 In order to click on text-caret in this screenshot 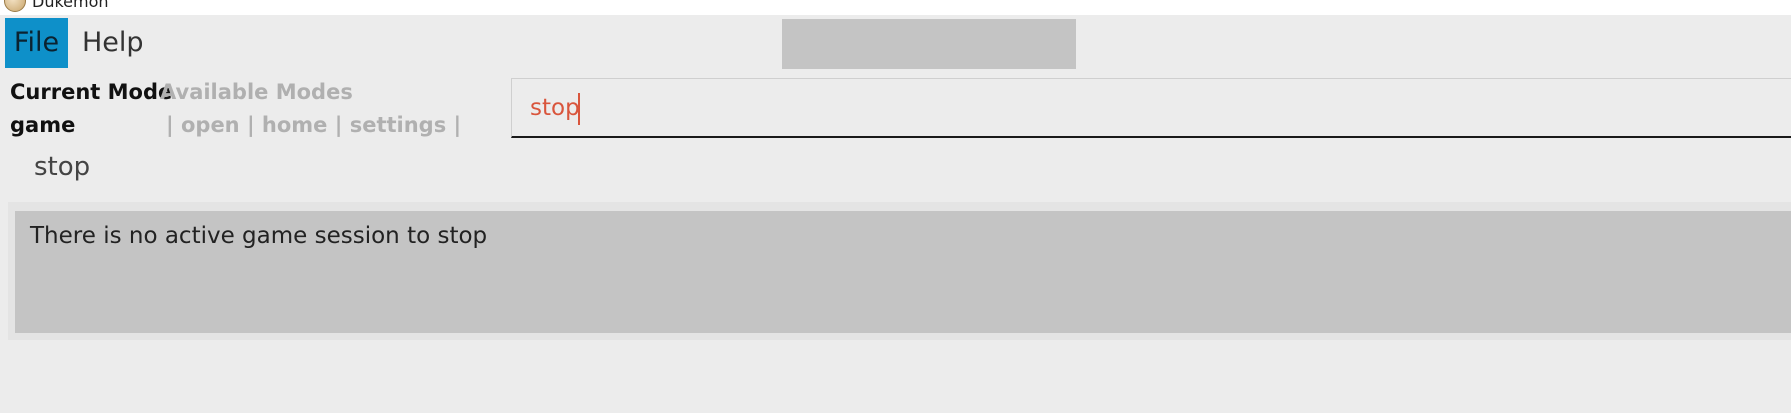, I will do `click(579, 109)`.